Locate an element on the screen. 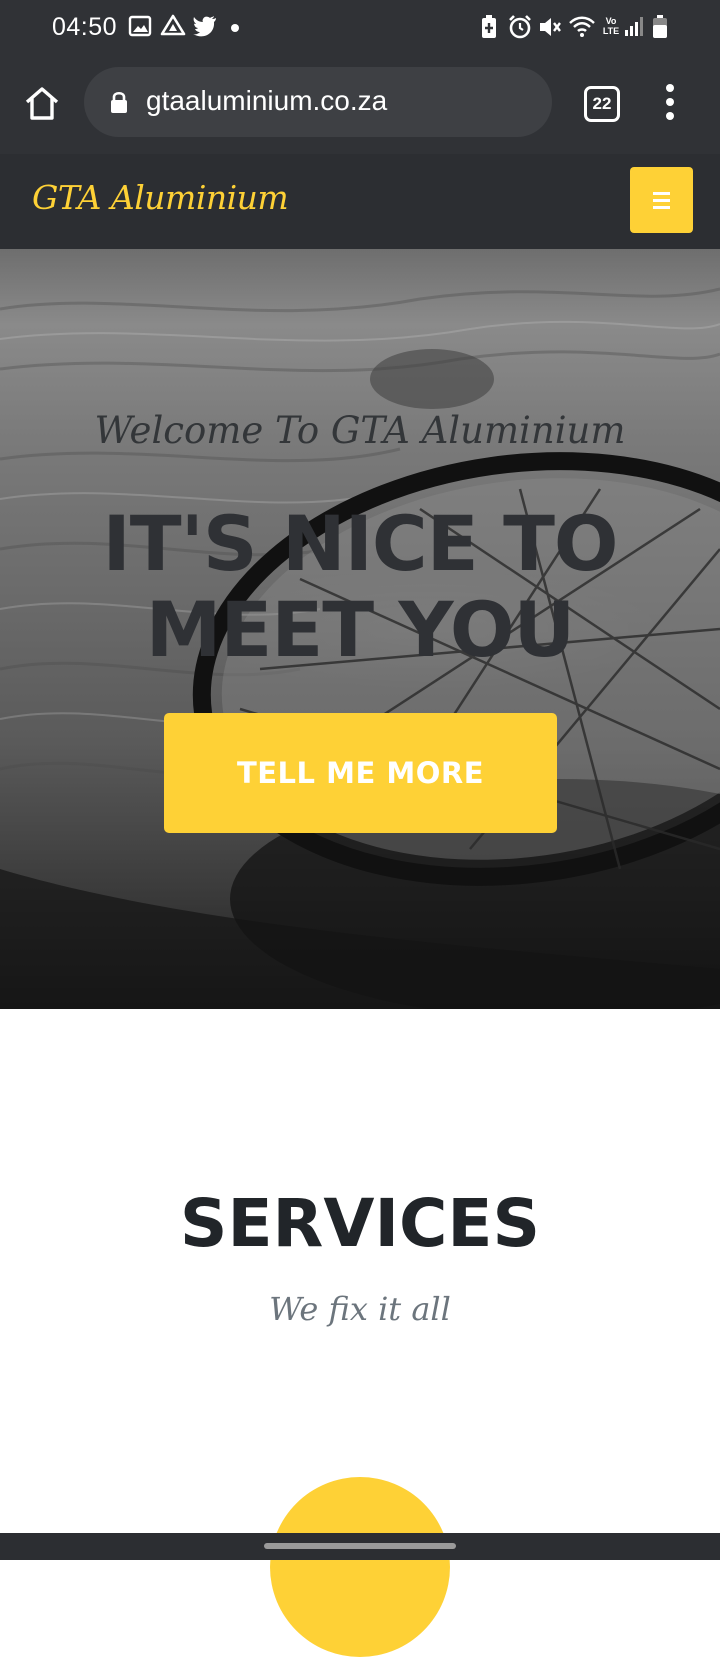 This screenshot has height=1657, width=720. browser-toolbar: gtaaluminium.co.za 22 is located at coordinates (360, 105).